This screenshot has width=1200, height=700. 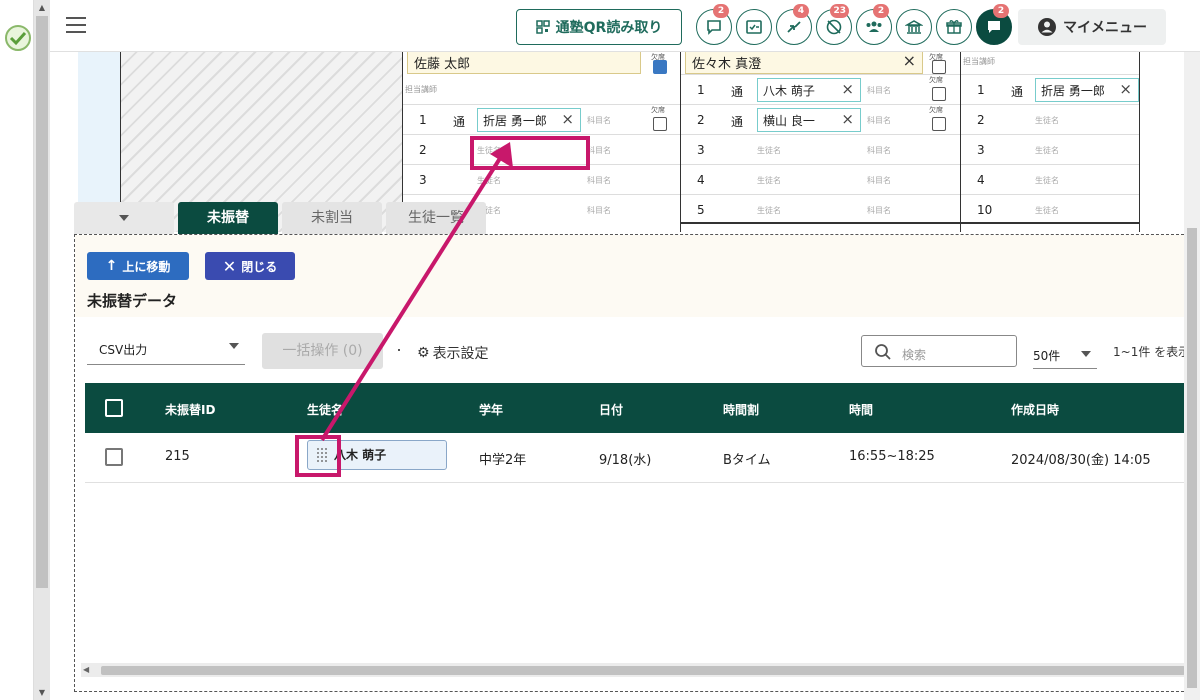 I want to click on teacher-name: 佐々木 真澄, so click(x=727, y=64).